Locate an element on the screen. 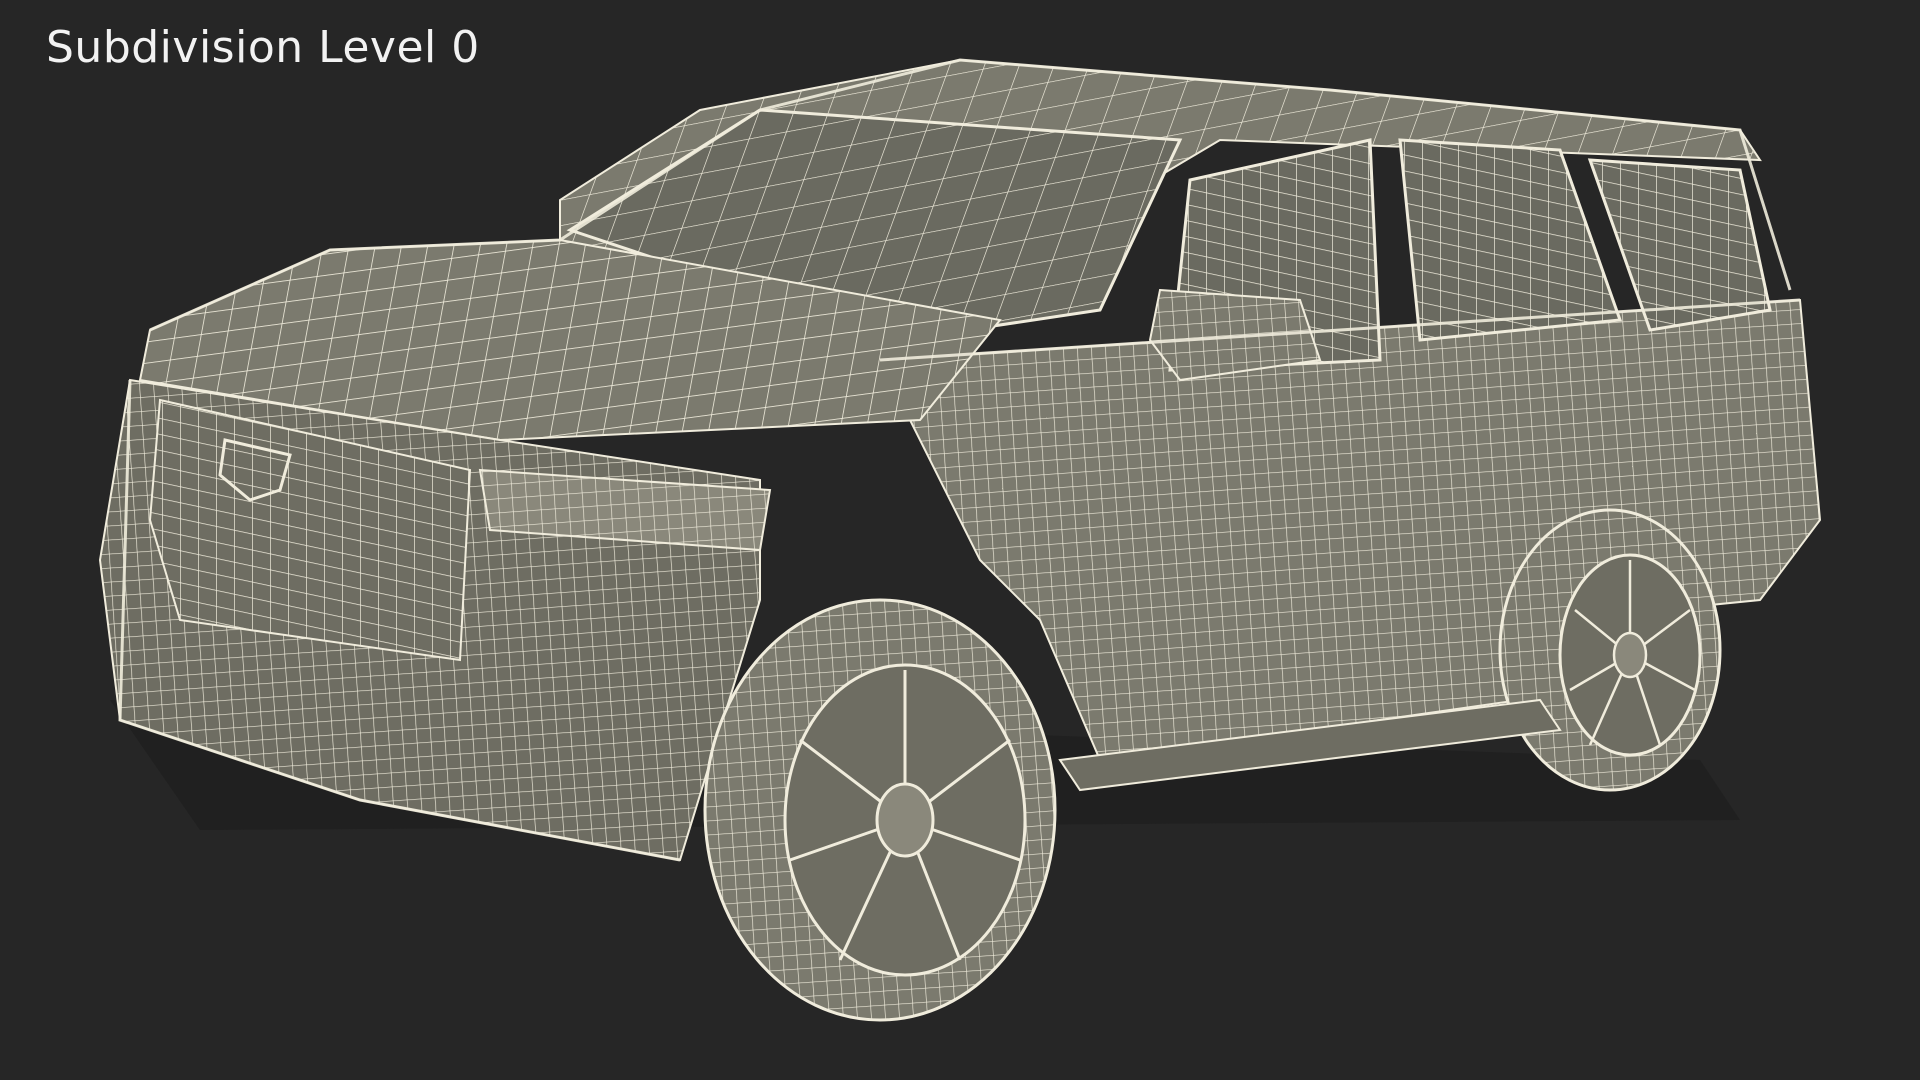 This screenshot has height=1080, width=1920. rear-wheel is located at coordinates (1610, 650).